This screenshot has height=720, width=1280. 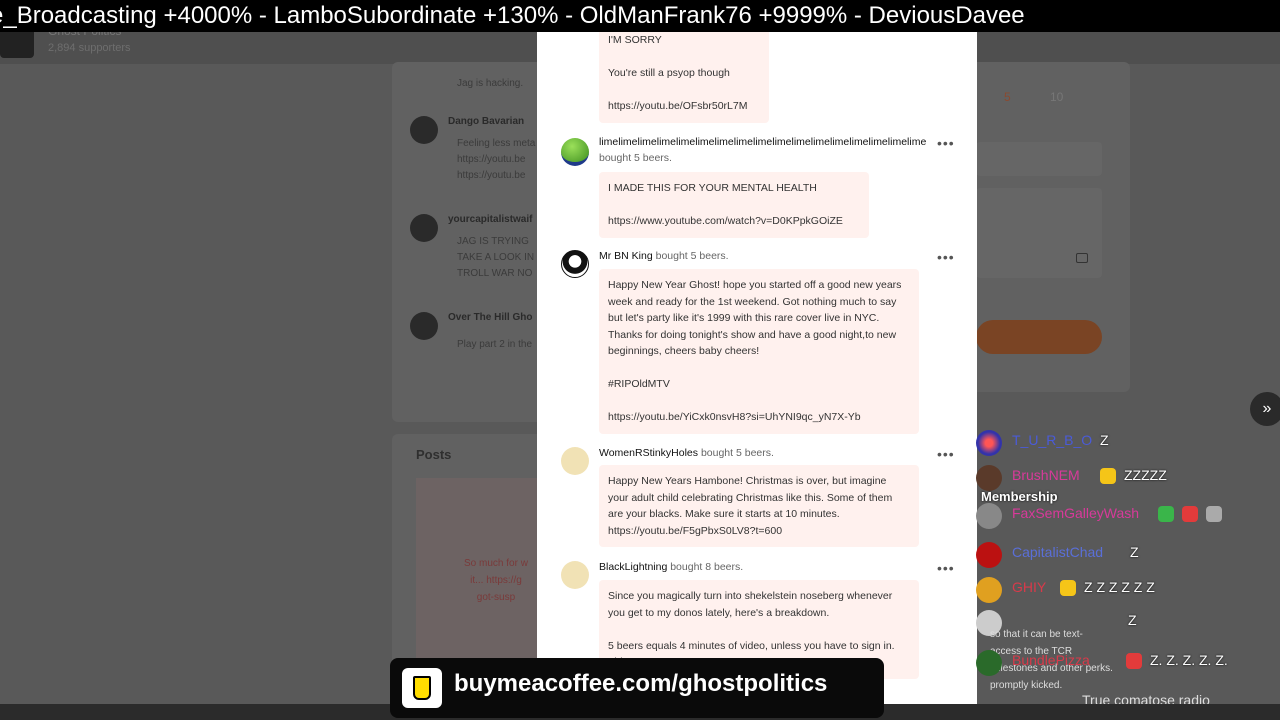 I want to click on chat-username: BundlePizza, so click(x=1051, y=660).